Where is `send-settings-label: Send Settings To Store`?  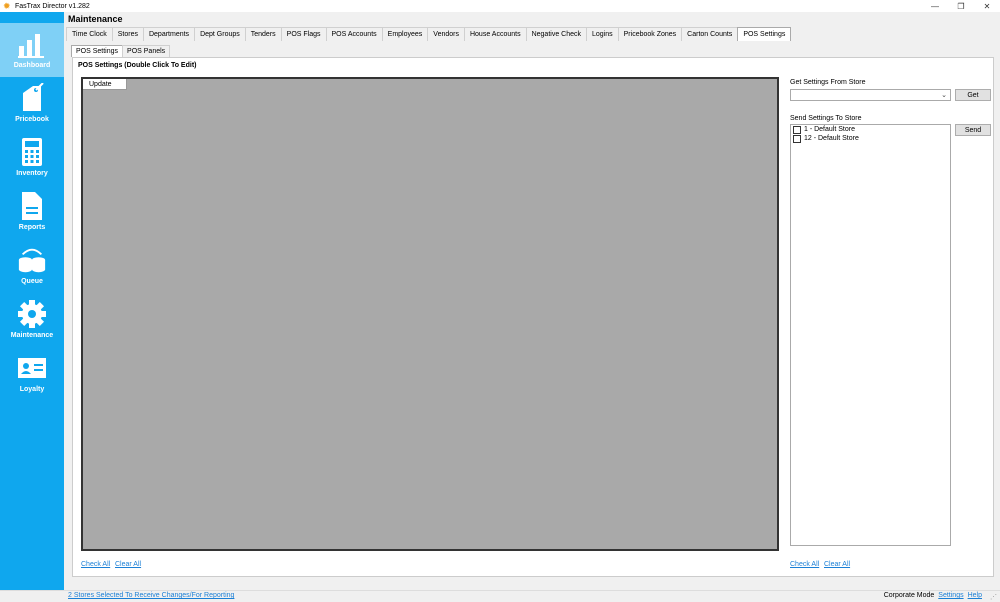
send-settings-label: Send Settings To Store is located at coordinates (826, 118).